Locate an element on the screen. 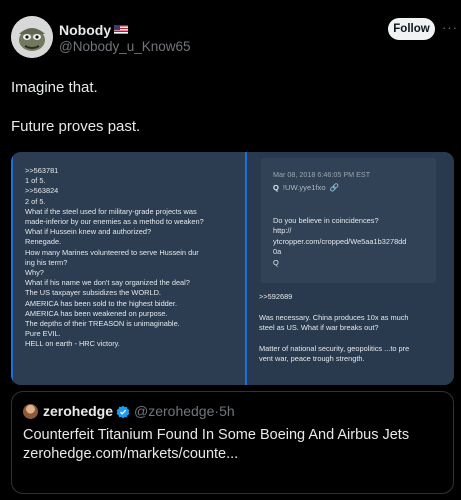 The height and width of the screenshot is (500, 461). left-text-line: AMERICA has been weakened on purpose. is located at coordinates (96, 313).